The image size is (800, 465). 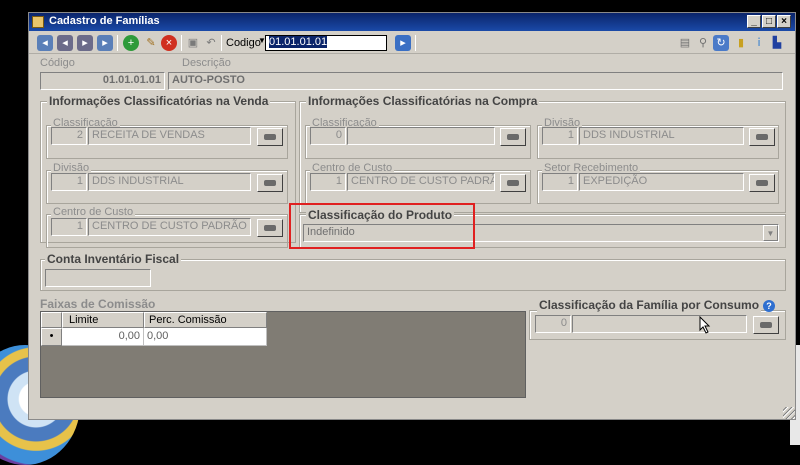 What do you see at coordinates (103, 320) in the screenshot?
I see `grid-header-limite: Limite` at bounding box center [103, 320].